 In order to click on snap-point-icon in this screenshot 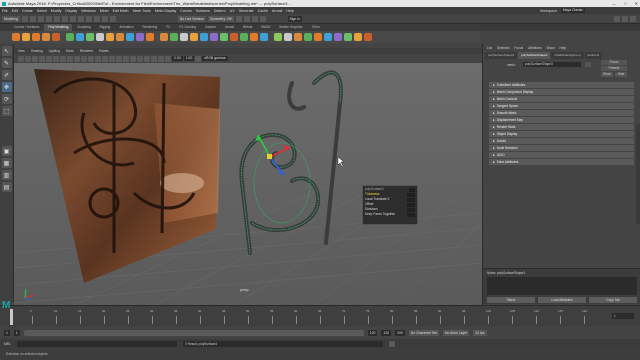, I will do `click(104, 18)`.